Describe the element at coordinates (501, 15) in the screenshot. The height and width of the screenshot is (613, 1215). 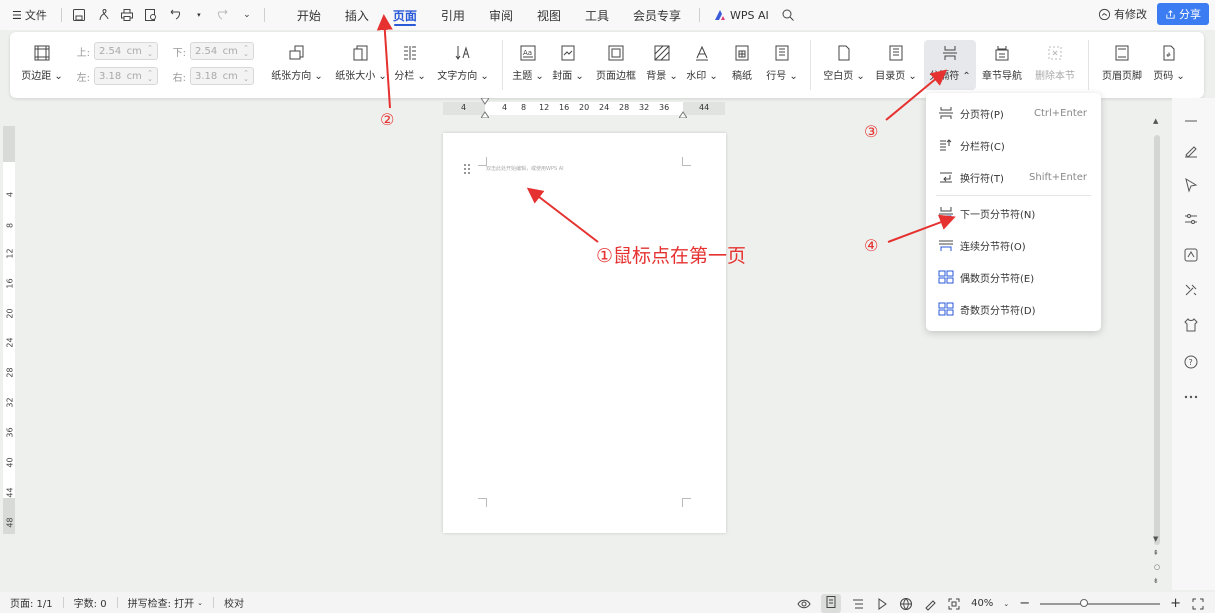
I see `tab-review: 审阅` at that location.